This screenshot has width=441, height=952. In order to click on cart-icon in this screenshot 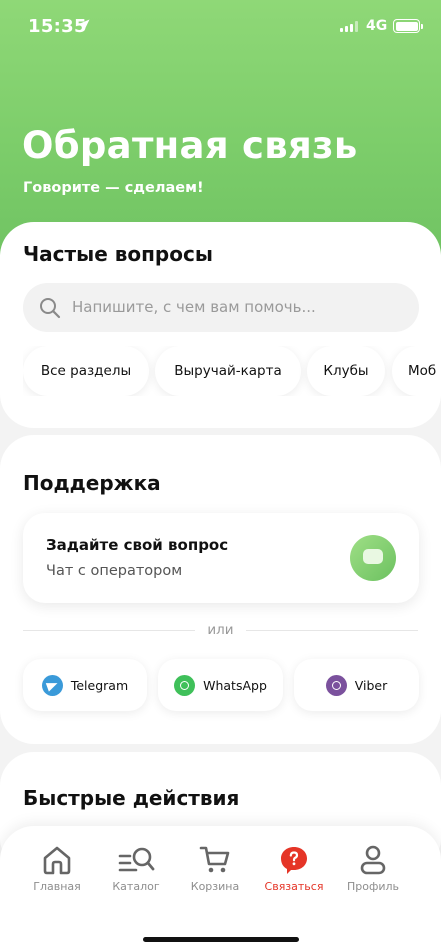, I will do `click(214, 859)`.